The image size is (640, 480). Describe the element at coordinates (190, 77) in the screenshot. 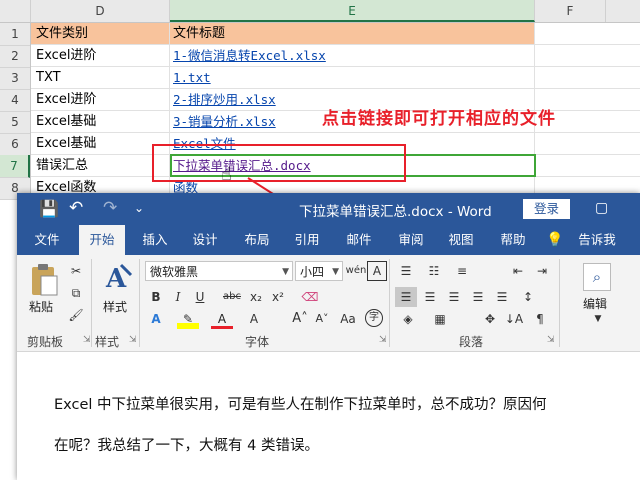

I see `file-link-cell: 1.txt` at that location.